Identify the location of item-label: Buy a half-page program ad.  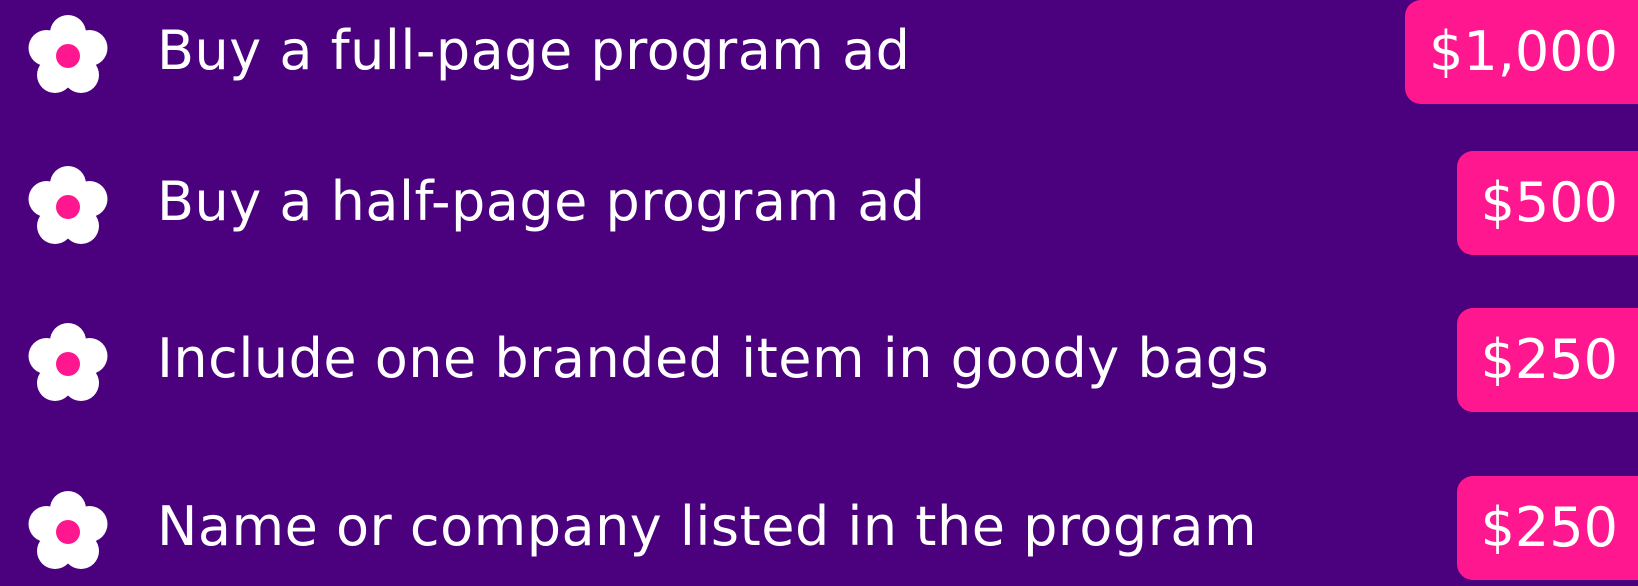
(541, 201).